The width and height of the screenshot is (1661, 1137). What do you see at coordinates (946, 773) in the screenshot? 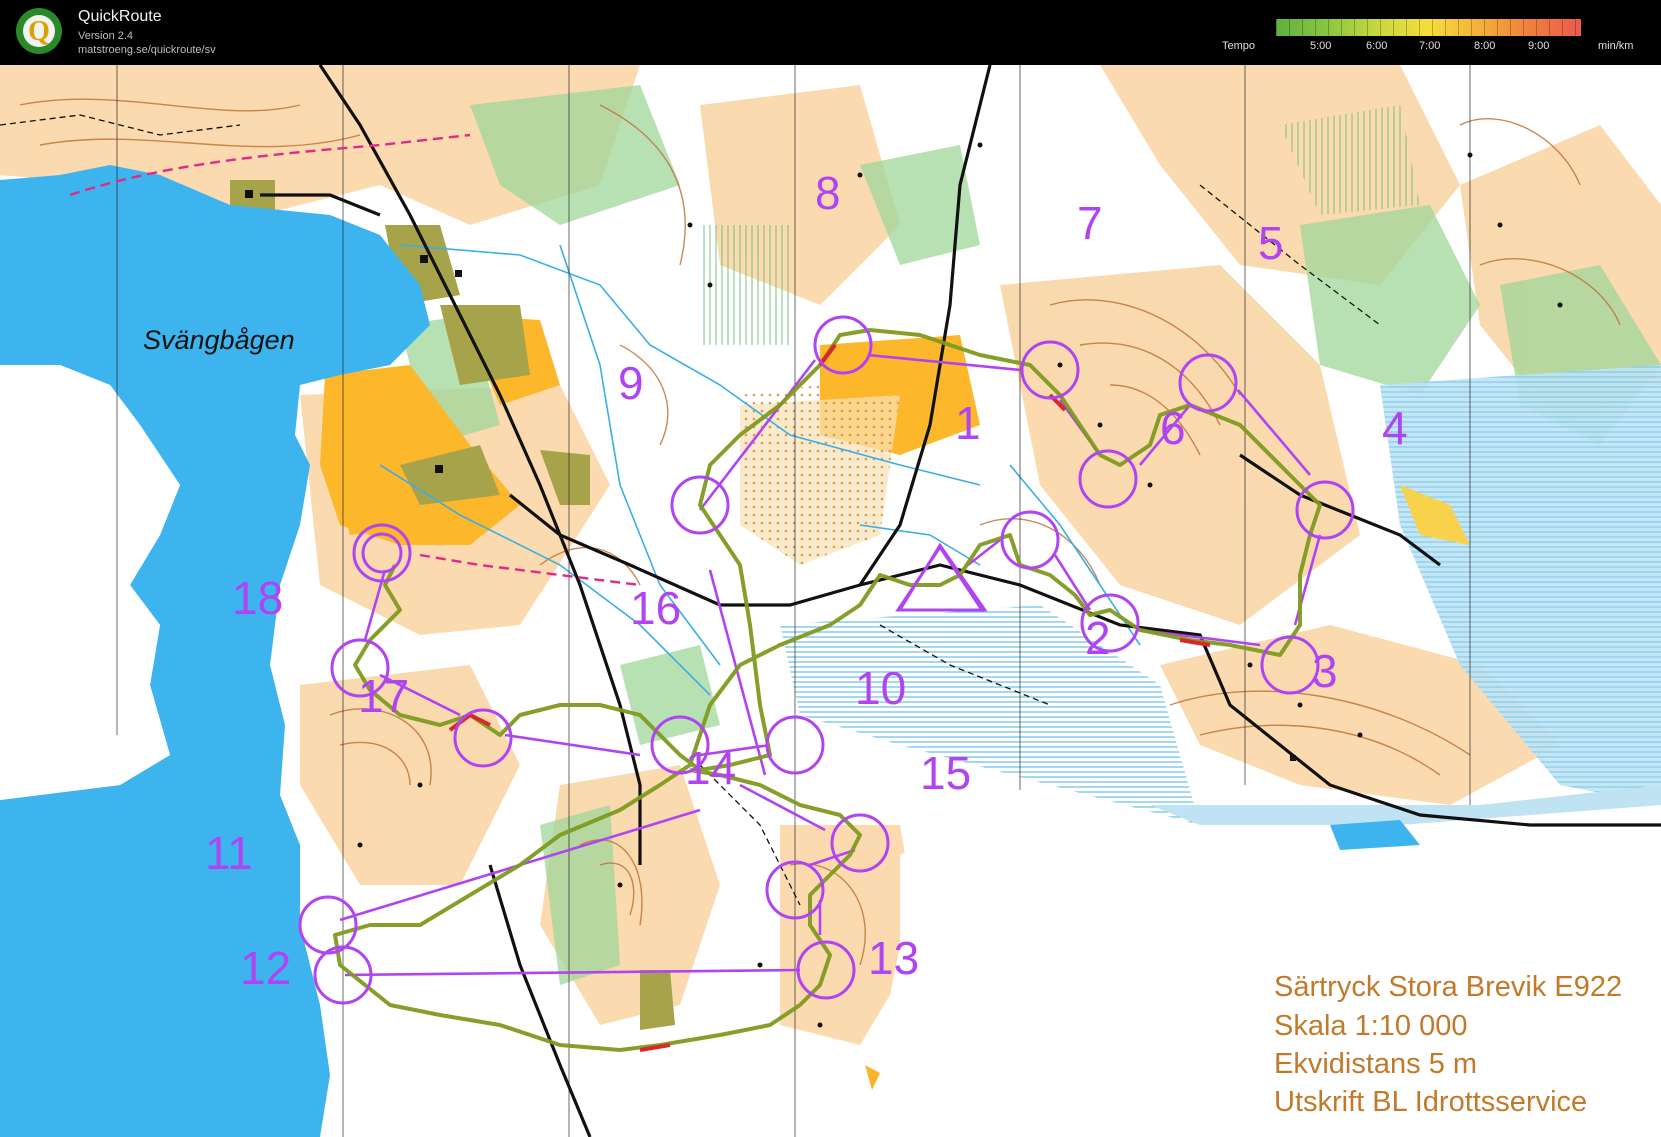
I see `control-number-15: 15` at bounding box center [946, 773].